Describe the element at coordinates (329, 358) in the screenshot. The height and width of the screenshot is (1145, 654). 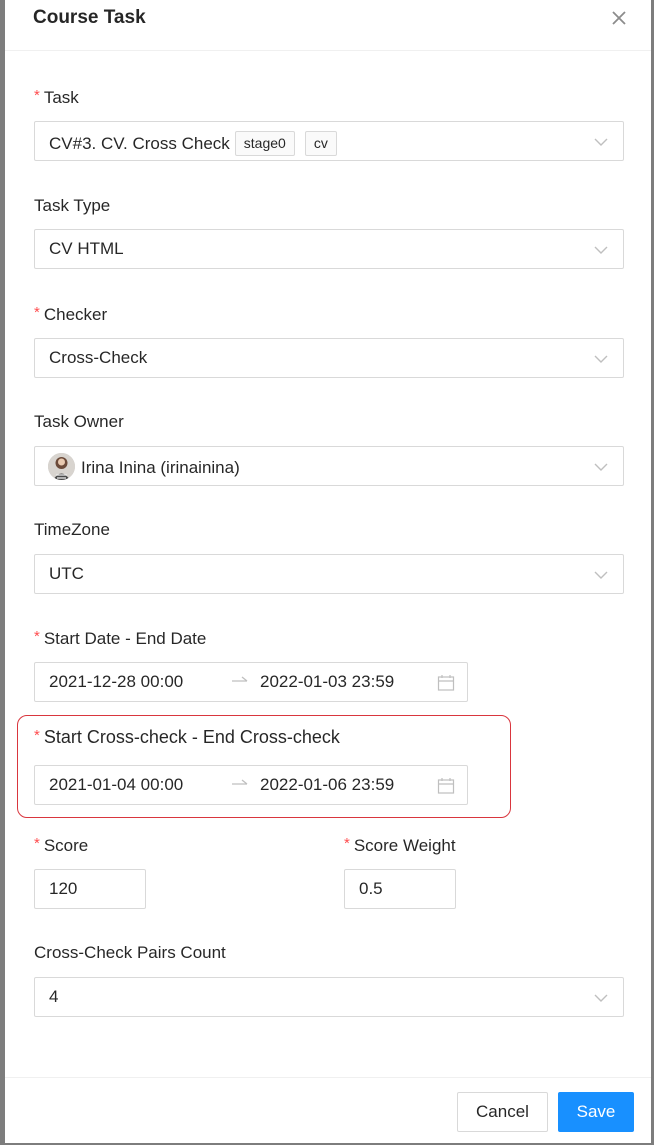
I see `checker-select: Cross-Check` at that location.